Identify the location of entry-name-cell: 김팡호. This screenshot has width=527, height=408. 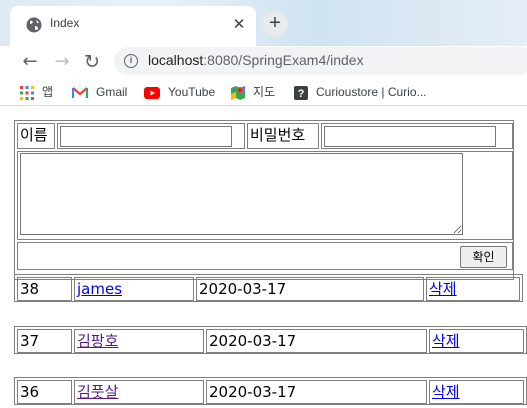
(139, 341).